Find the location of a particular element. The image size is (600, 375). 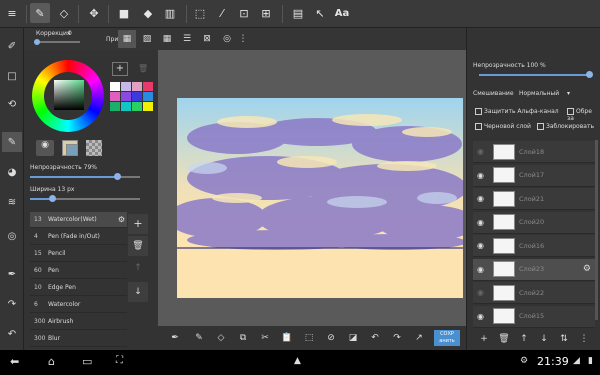

material-icon: ◎ is located at coordinates (12, 236).